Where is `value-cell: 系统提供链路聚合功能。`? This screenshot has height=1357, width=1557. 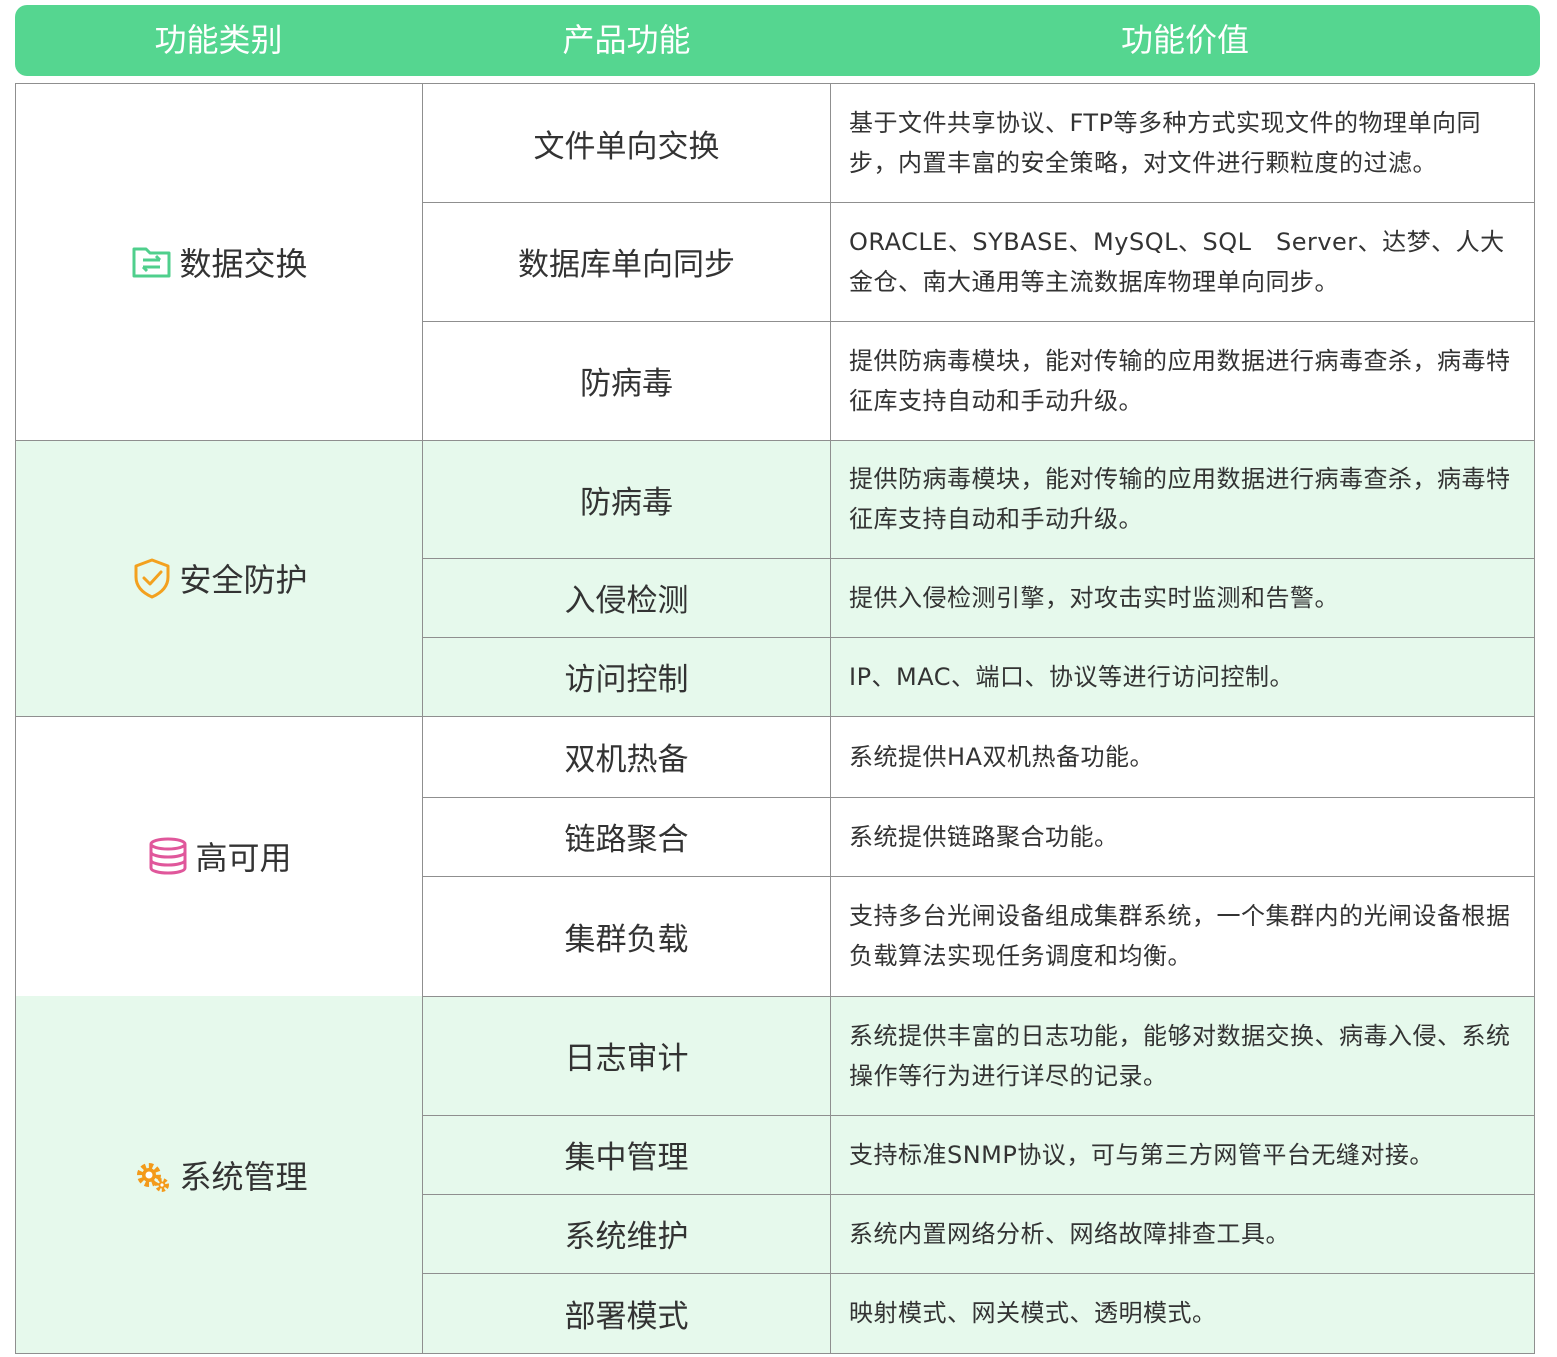
value-cell: 系统提供链路聚合功能。 is located at coordinates (984, 836).